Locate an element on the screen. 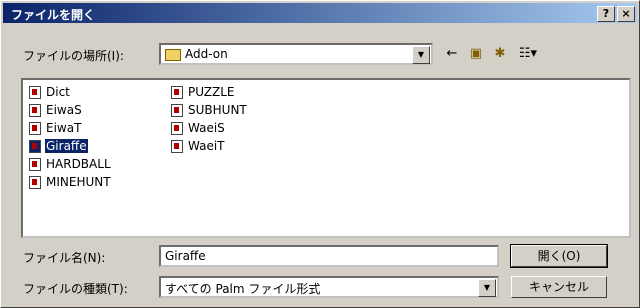 This screenshot has width=640, height=308. open-button: 開く(O) is located at coordinates (559, 256).